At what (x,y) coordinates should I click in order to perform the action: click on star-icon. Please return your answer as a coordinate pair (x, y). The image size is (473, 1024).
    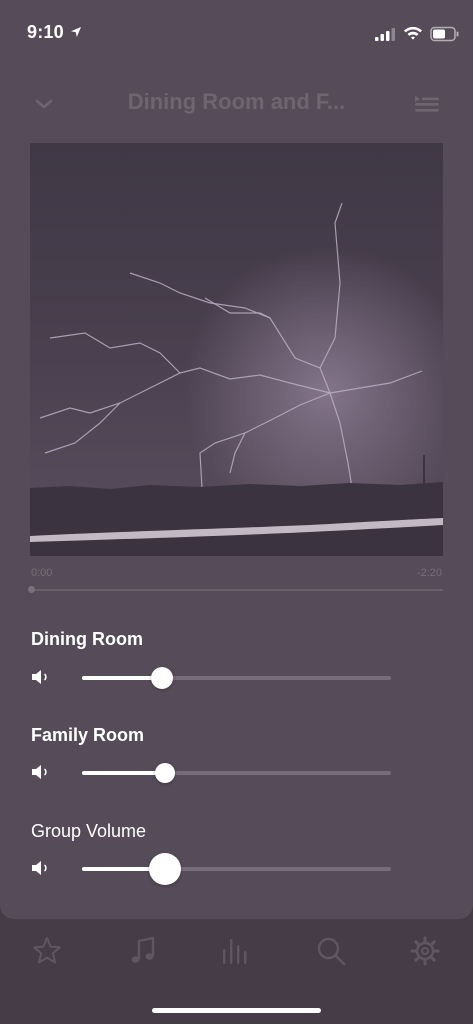
    Looking at the image, I should click on (47, 951).